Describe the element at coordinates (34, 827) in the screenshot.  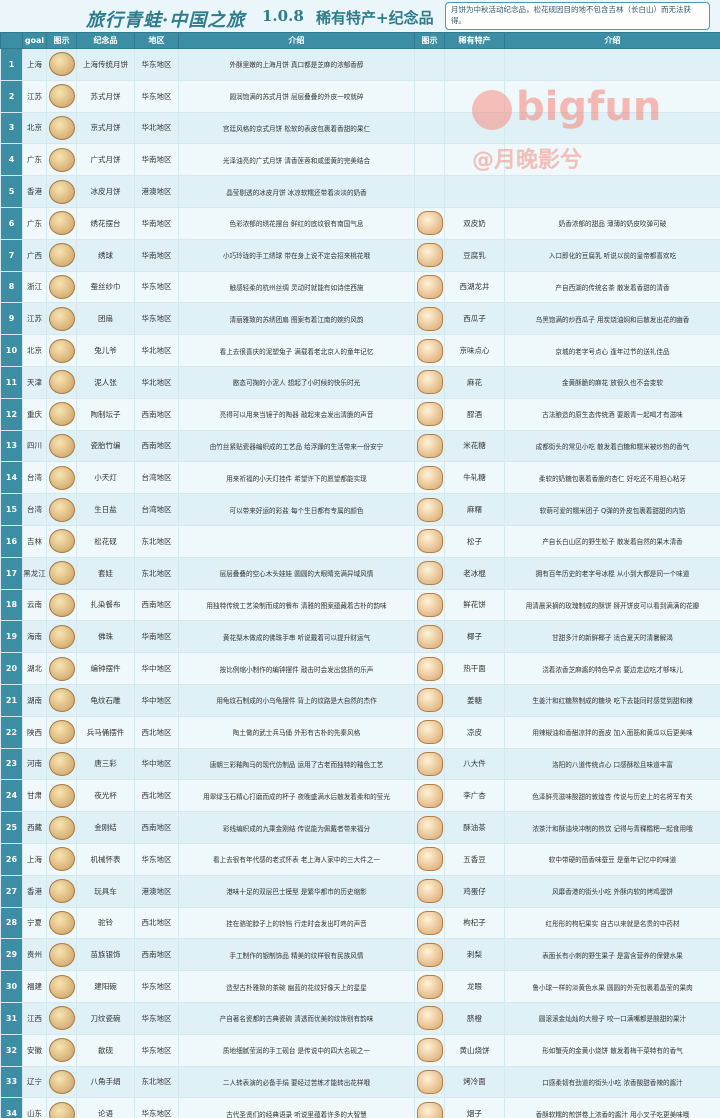
I see `row-place: 西藏` at that location.